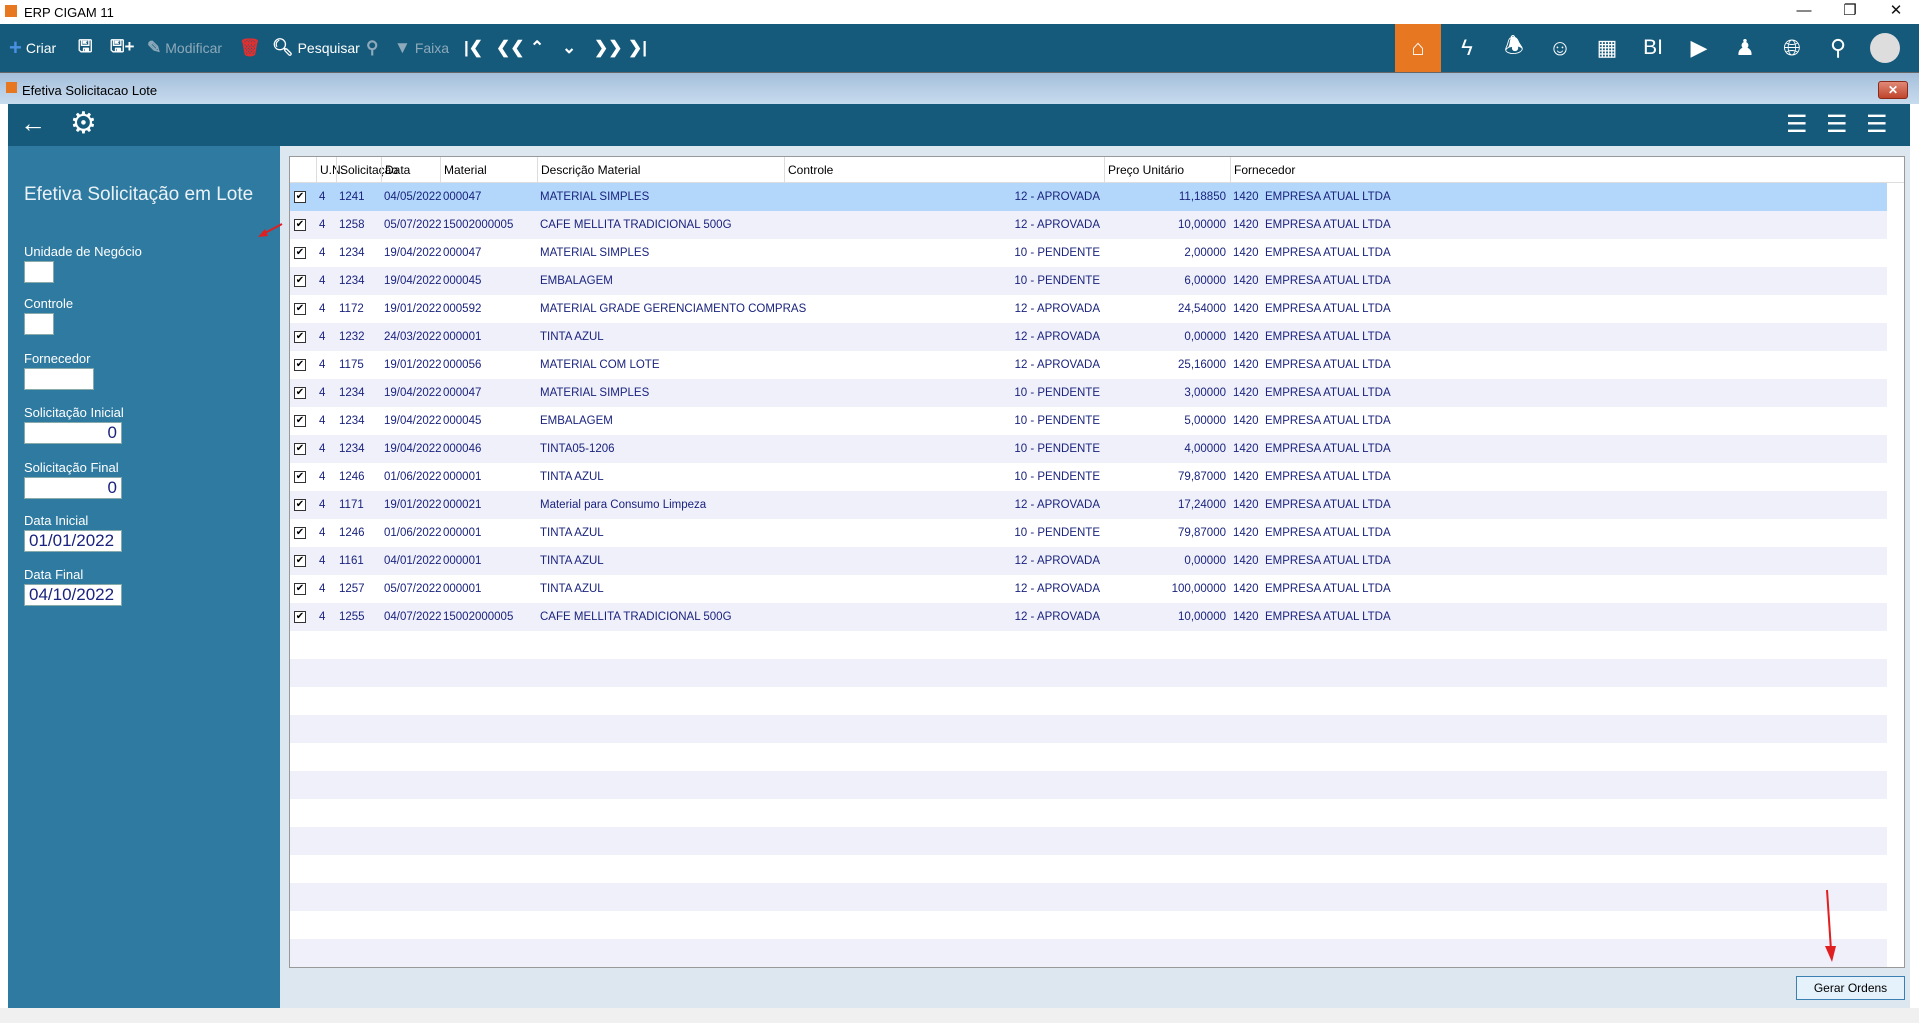 The width and height of the screenshot is (1919, 1023). I want to click on bi-button: BI, so click(1653, 48).